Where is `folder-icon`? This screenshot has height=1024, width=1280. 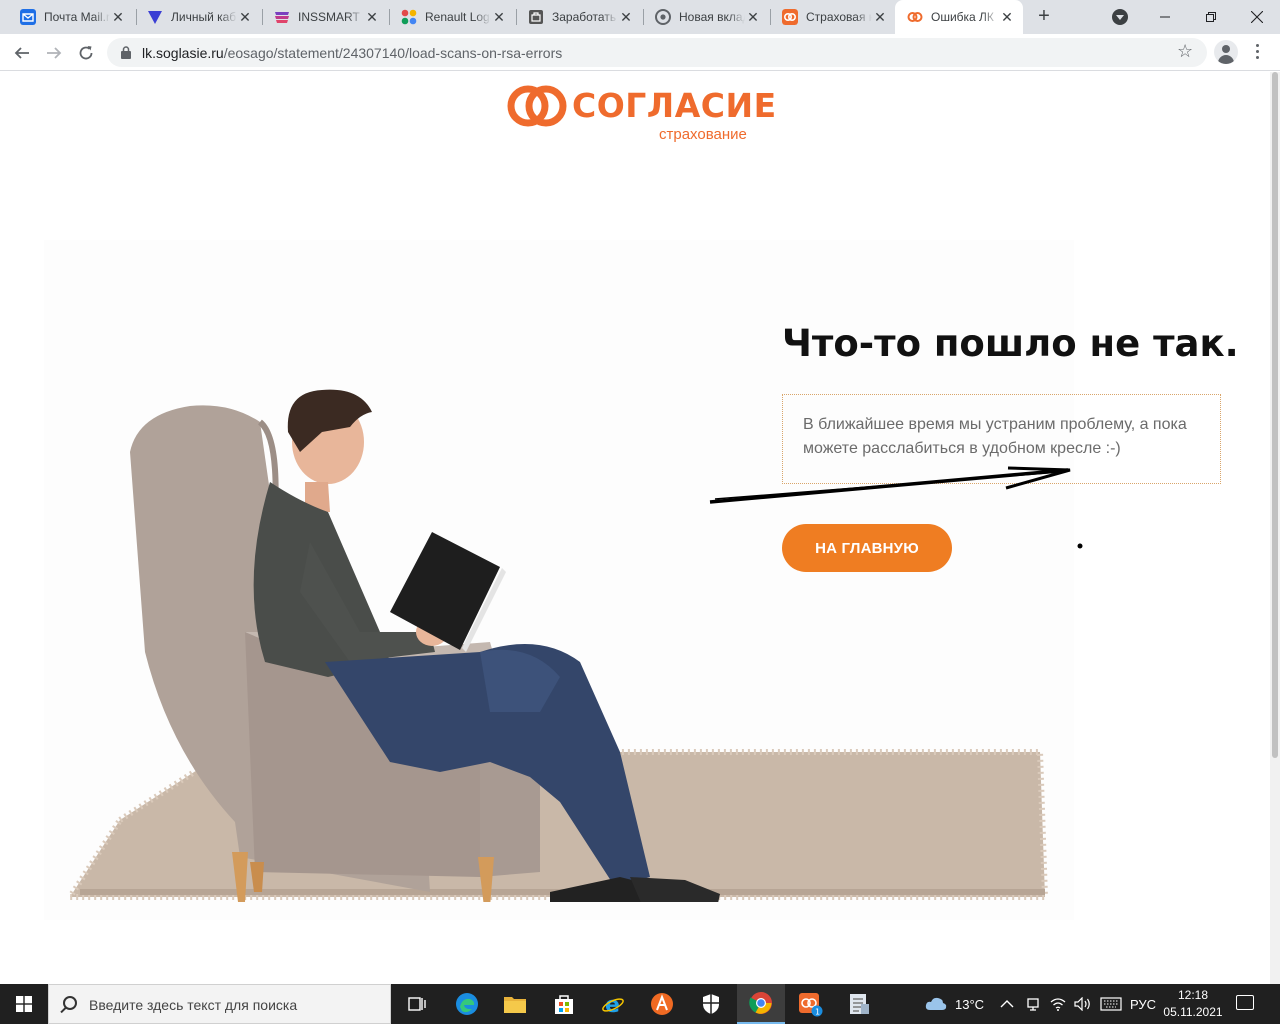
folder-icon is located at coordinates (515, 1005).